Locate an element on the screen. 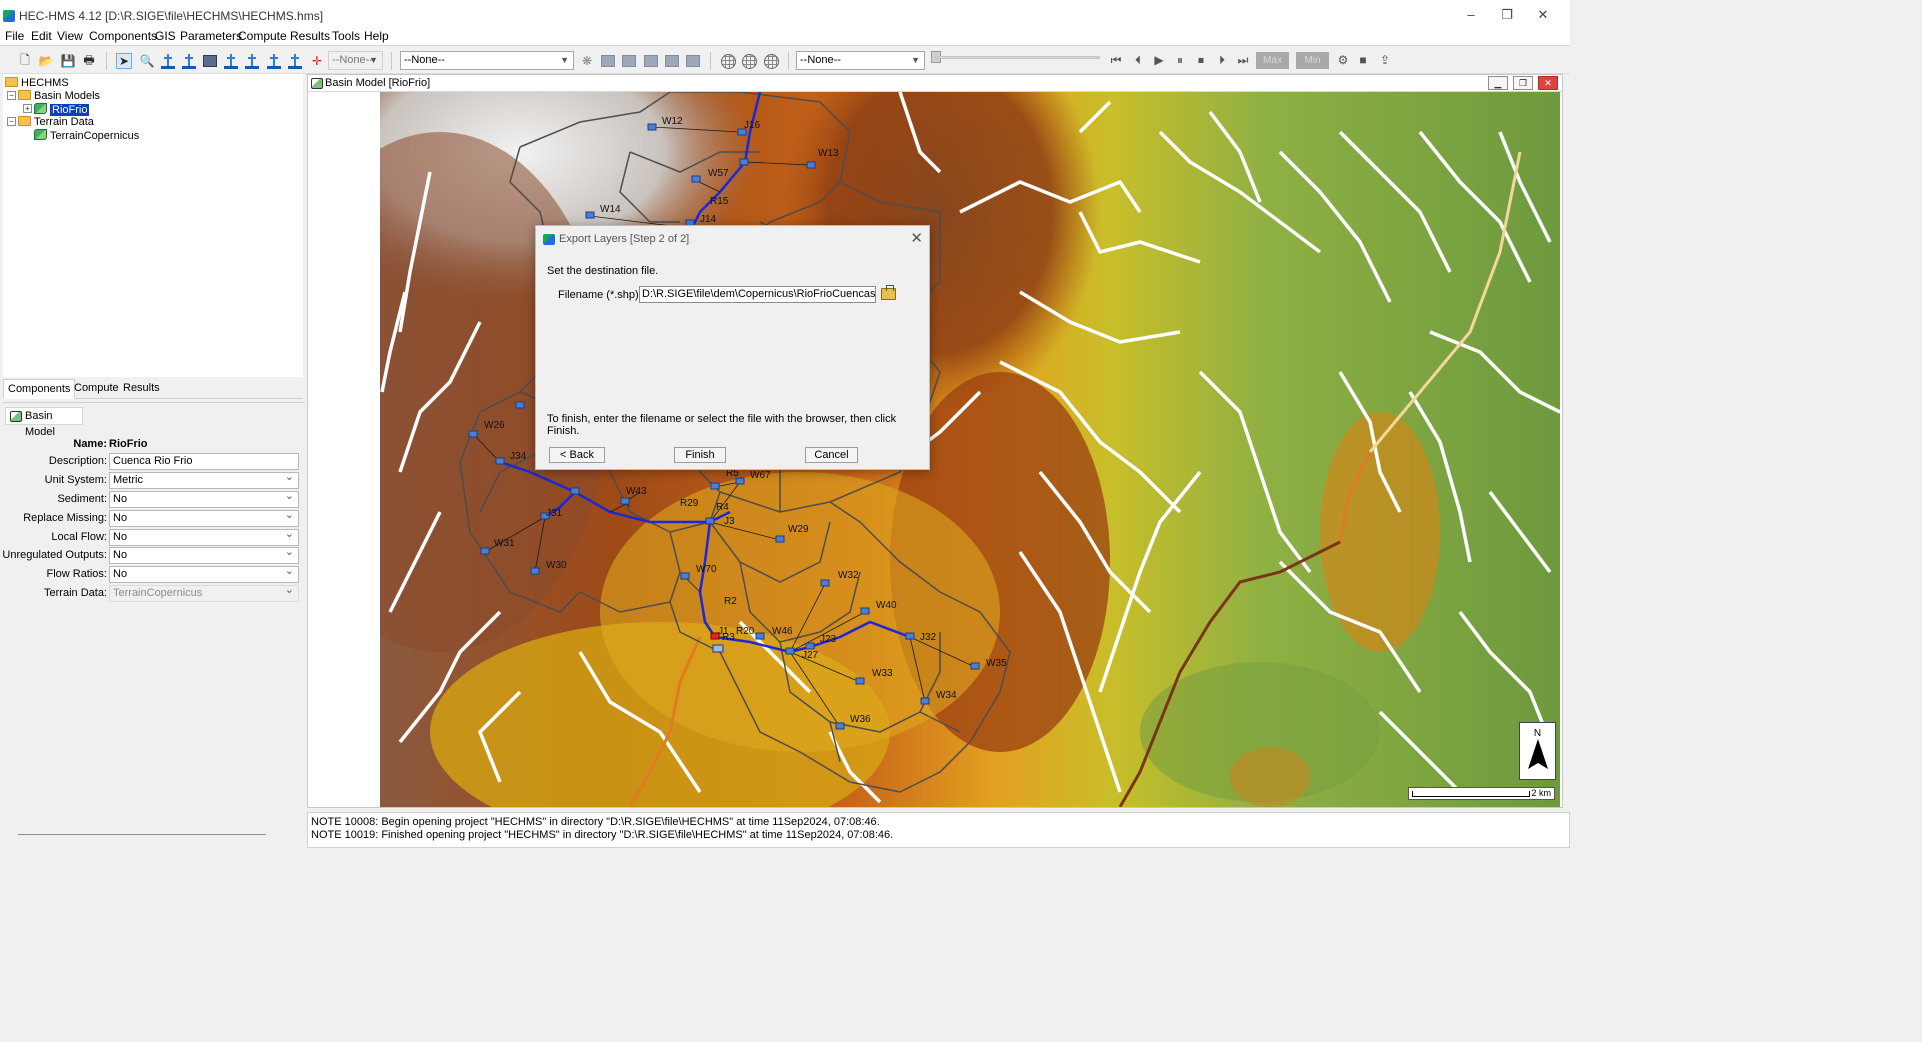 The image size is (1922, 1042). time-slider is located at coordinates (1017, 57).